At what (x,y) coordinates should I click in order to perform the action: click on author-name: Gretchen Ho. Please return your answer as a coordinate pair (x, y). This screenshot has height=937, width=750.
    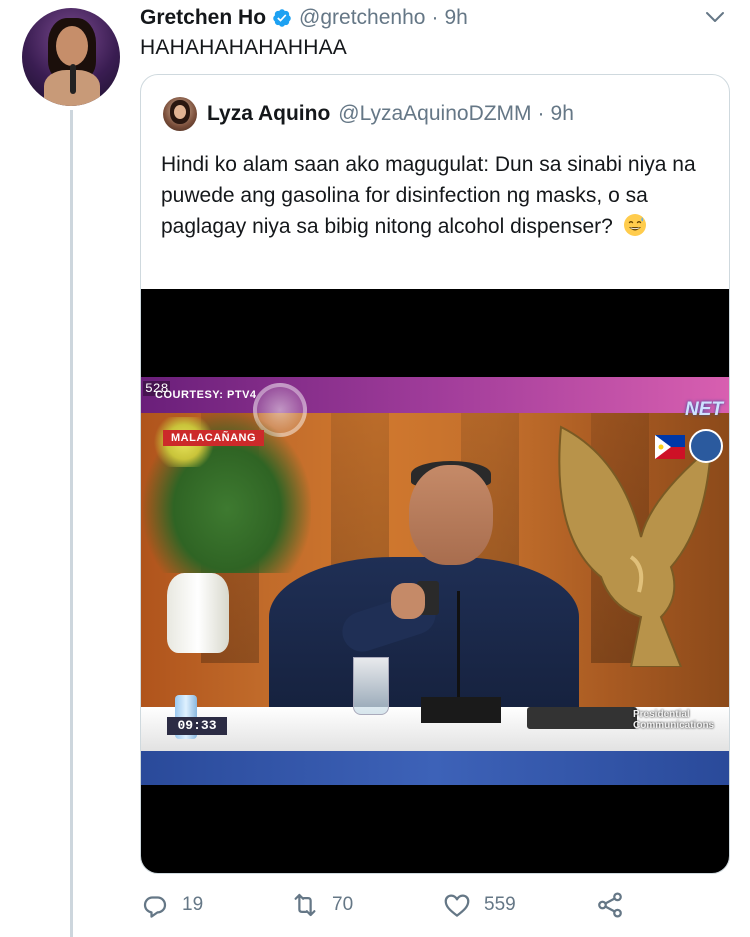
    Looking at the image, I should click on (203, 18).